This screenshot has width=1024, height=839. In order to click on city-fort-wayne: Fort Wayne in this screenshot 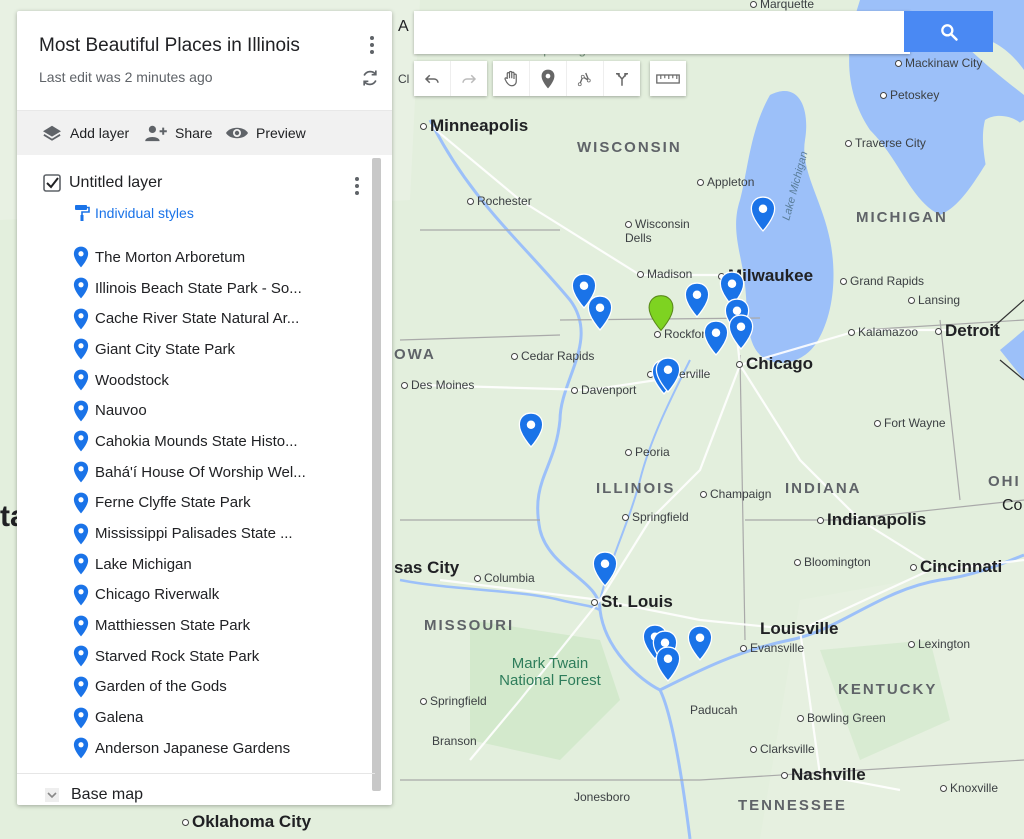, I will do `click(910, 423)`.